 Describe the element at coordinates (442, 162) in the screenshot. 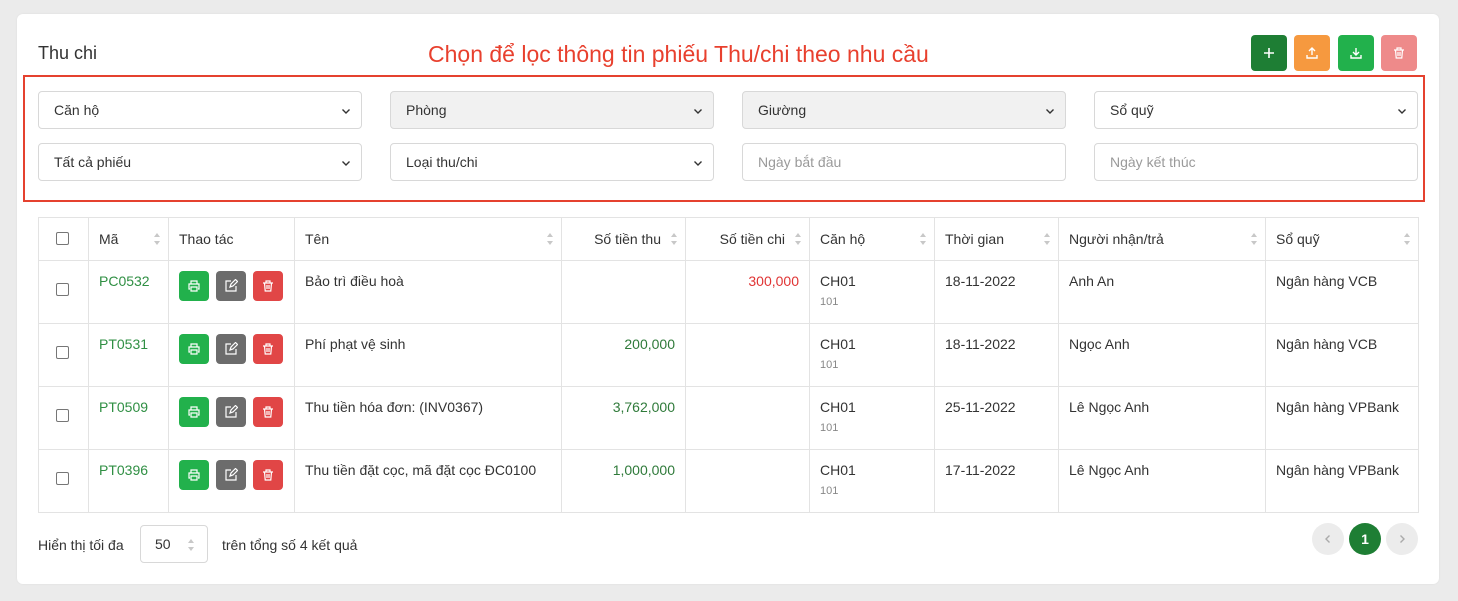

I see `type-select-label: Loại thu/chi` at that location.